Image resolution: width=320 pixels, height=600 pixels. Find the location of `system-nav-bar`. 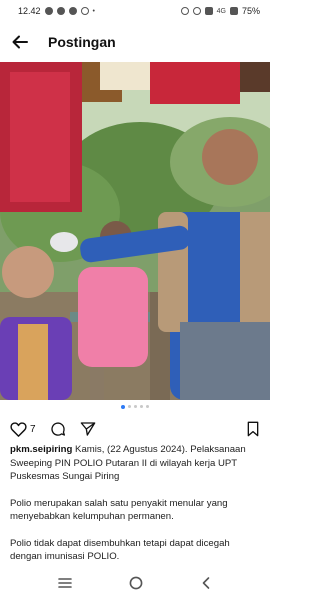

system-nav-bar is located at coordinates (135, 585).